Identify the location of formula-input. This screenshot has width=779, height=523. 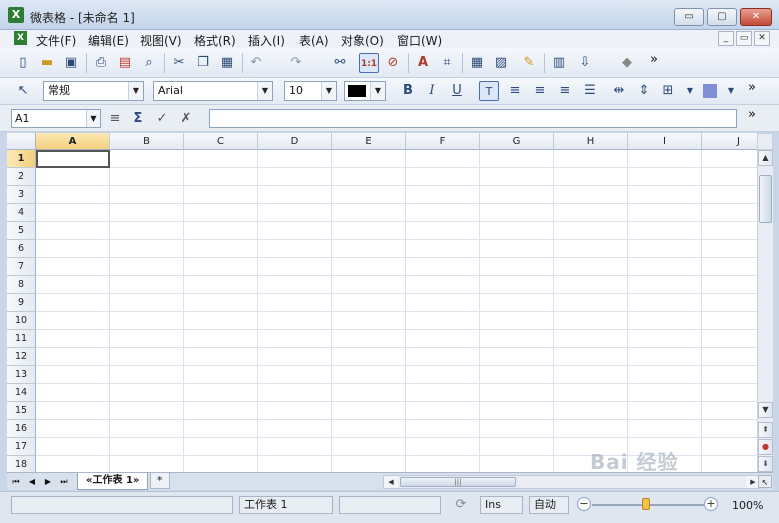
(473, 118).